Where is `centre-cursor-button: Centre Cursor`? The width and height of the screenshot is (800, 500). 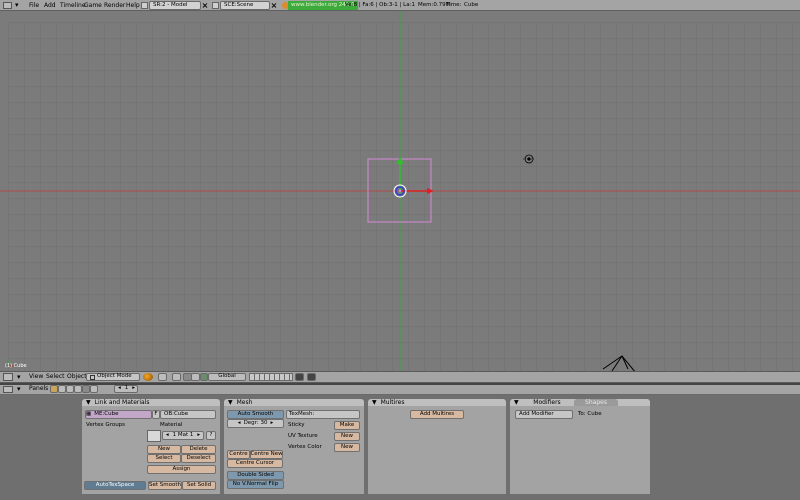 centre-cursor-button: Centre Cursor is located at coordinates (255, 463).